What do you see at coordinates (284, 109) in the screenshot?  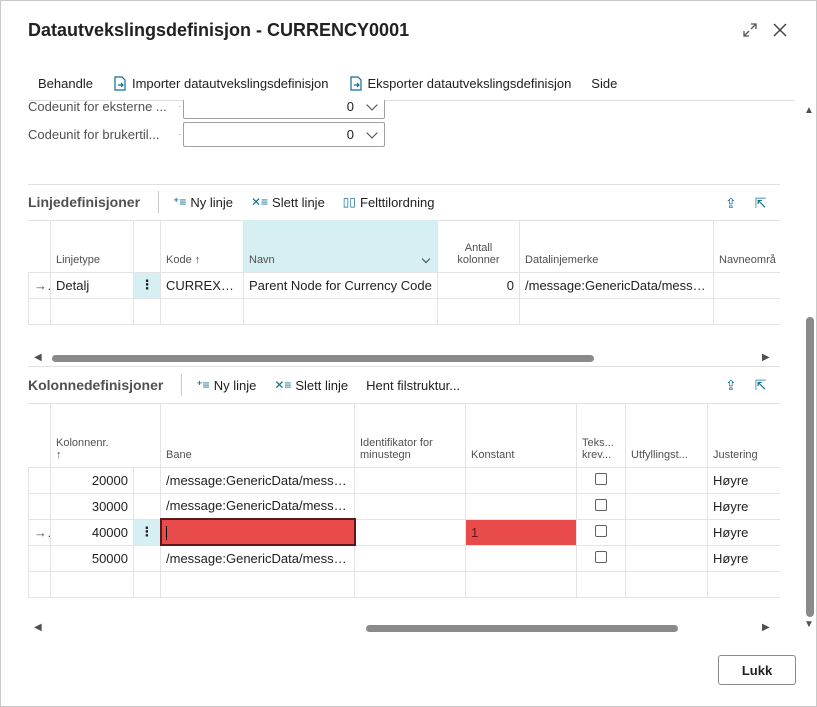 I see `ext-codeunit-input: 0` at bounding box center [284, 109].